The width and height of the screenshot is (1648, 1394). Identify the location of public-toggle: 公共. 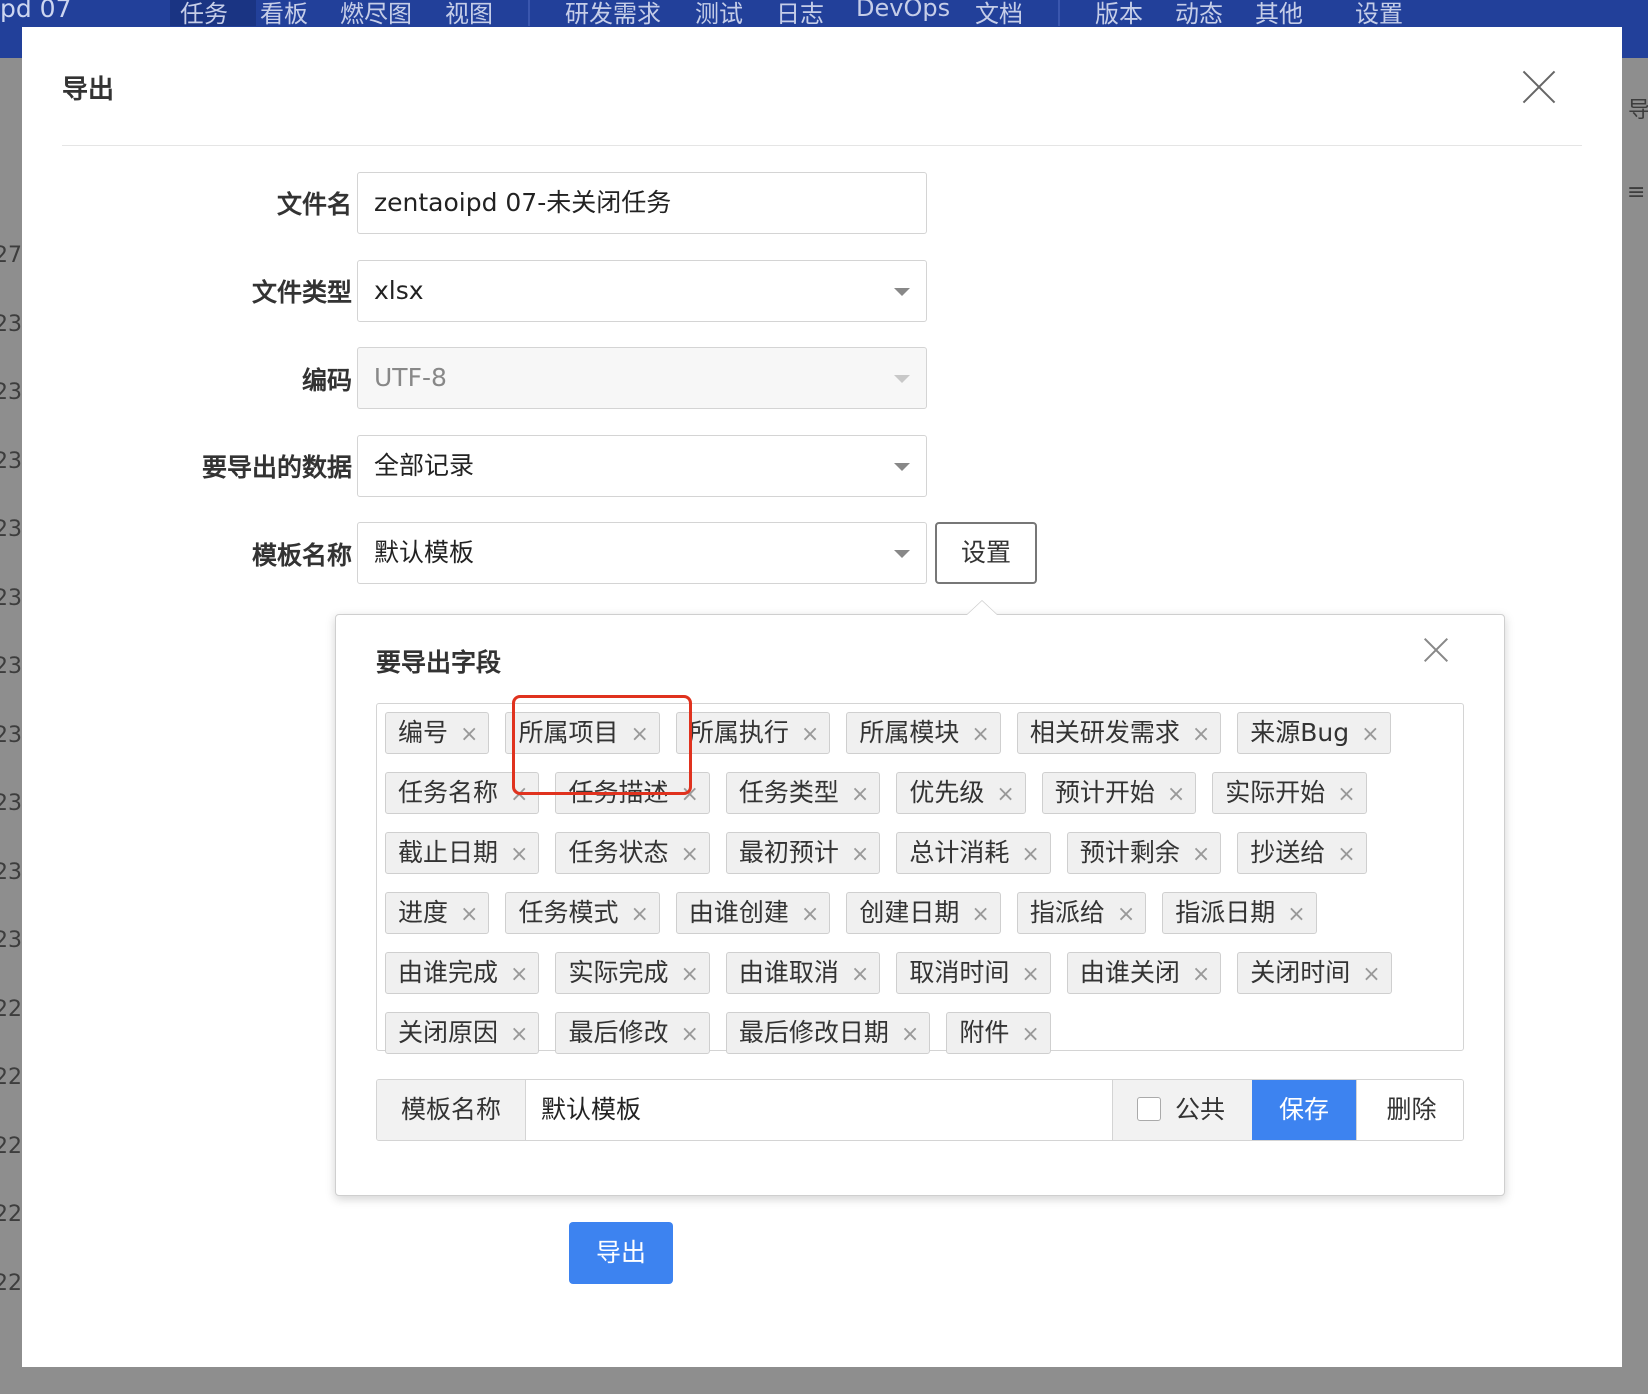
(1182, 1110).